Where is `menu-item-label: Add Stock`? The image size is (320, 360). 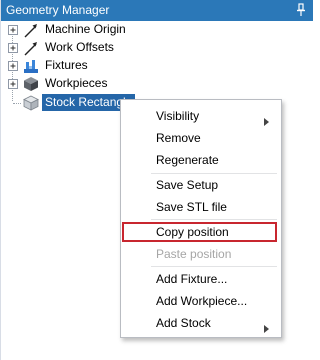
menu-item-label: Add Stock is located at coordinates (183, 323).